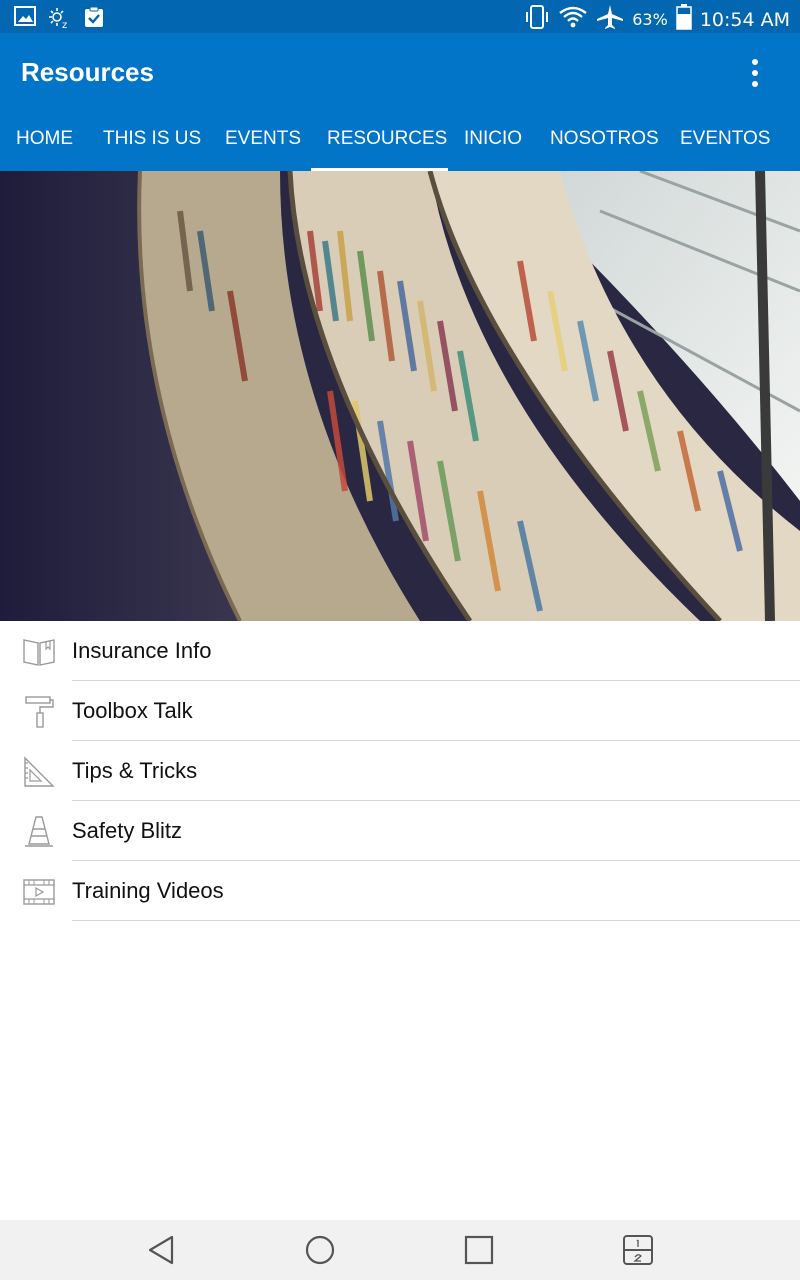  What do you see at coordinates (400, 16) in the screenshot?
I see `status-bar: z 63% 10:54 AM` at bounding box center [400, 16].